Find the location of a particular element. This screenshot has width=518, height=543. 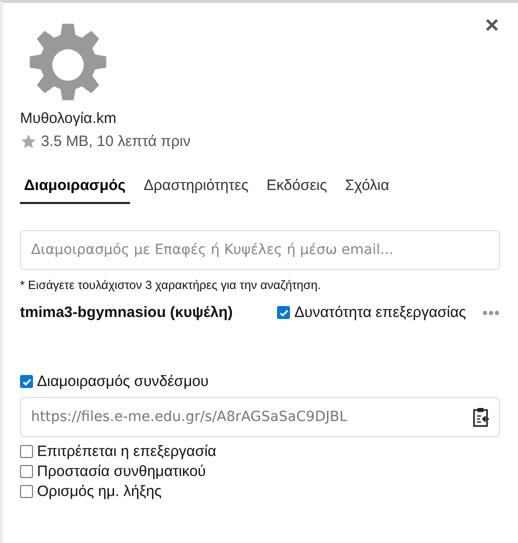

share-link-checkbox: Διαμοιρασμός συνδέσμου is located at coordinates (260, 381).